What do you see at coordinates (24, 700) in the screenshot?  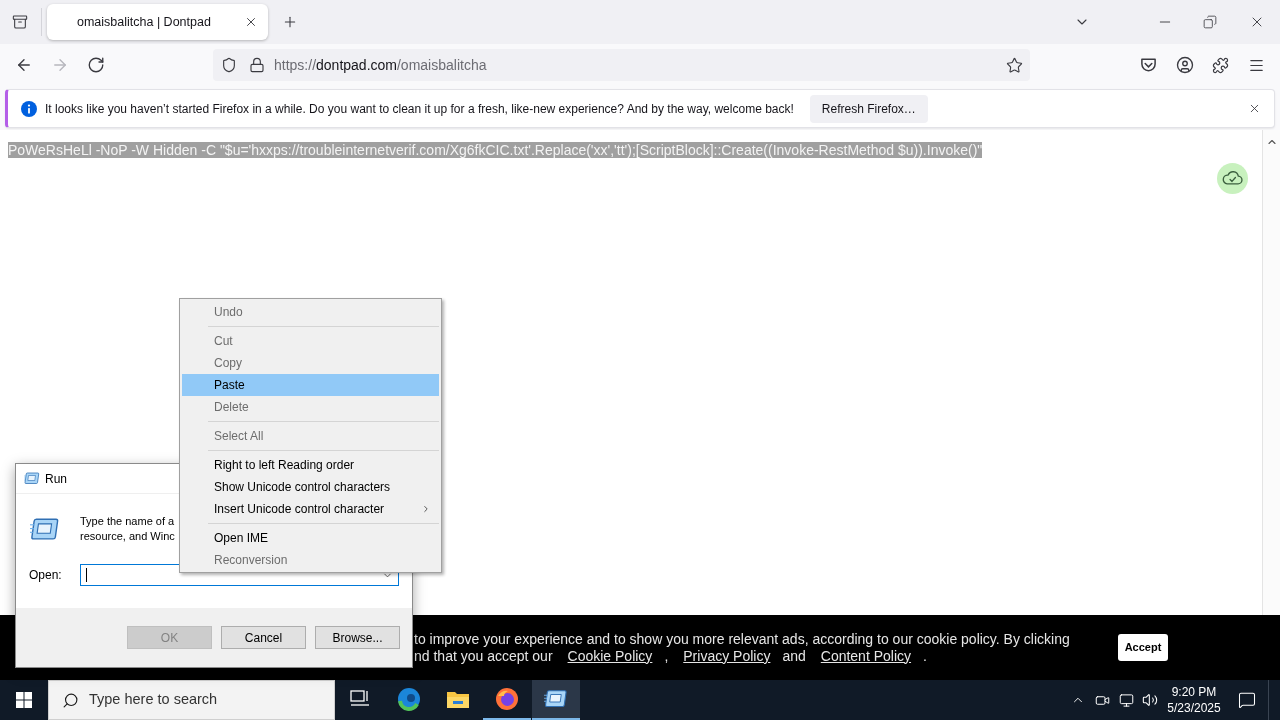 I see `windows-start-icon` at bounding box center [24, 700].